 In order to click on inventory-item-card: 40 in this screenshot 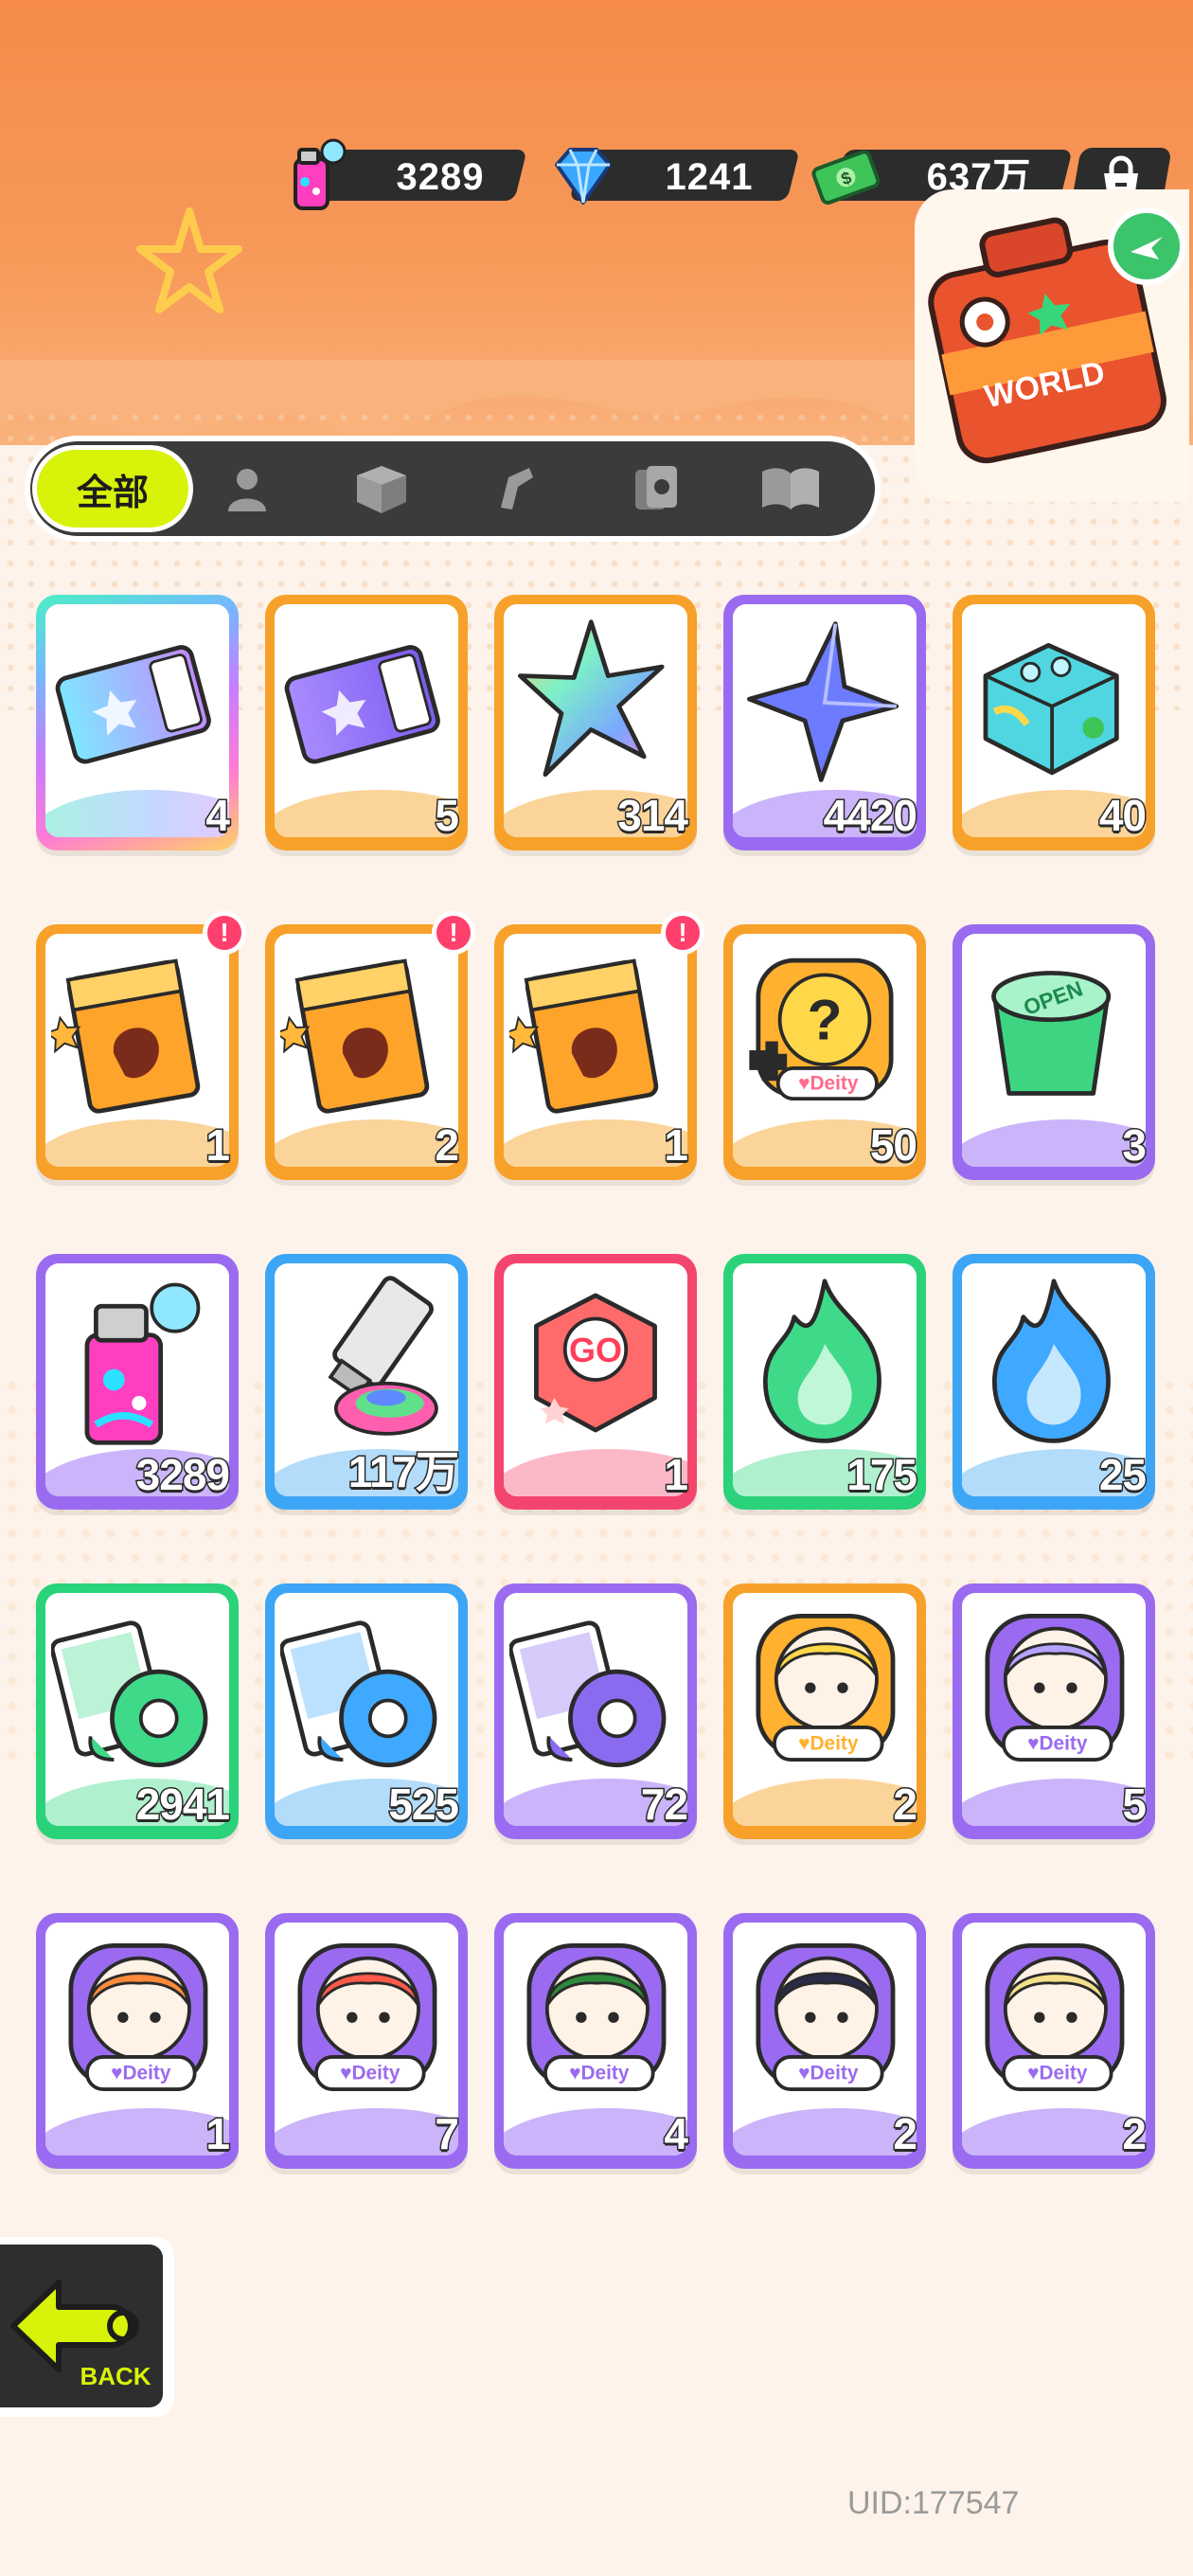, I will do `click(1054, 722)`.